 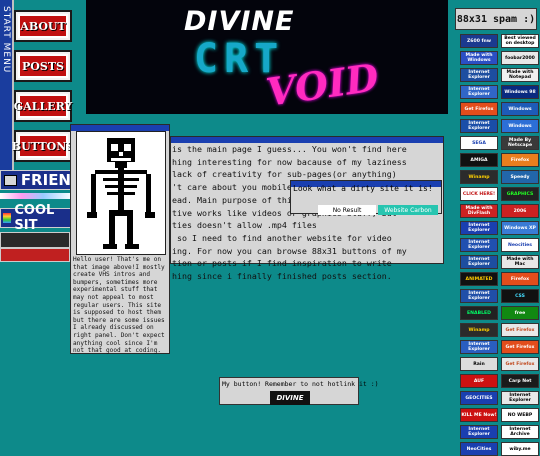 What do you see at coordinates (520, 228) in the screenshot?
I see `badge-88x31: Windows XP` at bounding box center [520, 228].